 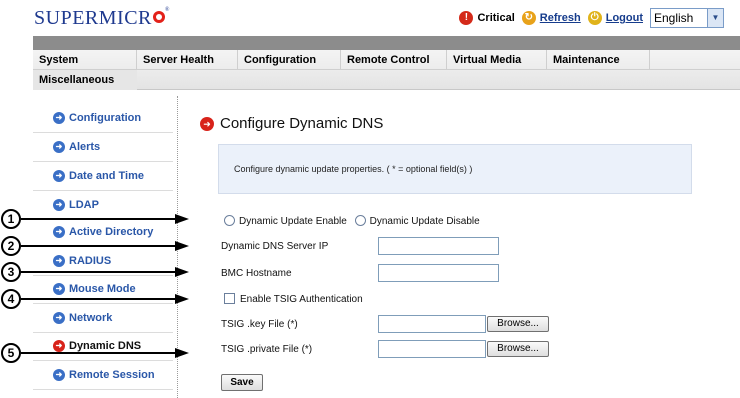 What do you see at coordinates (715, 18) in the screenshot?
I see `chevron-down-icon: ▼` at bounding box center [715, 18].